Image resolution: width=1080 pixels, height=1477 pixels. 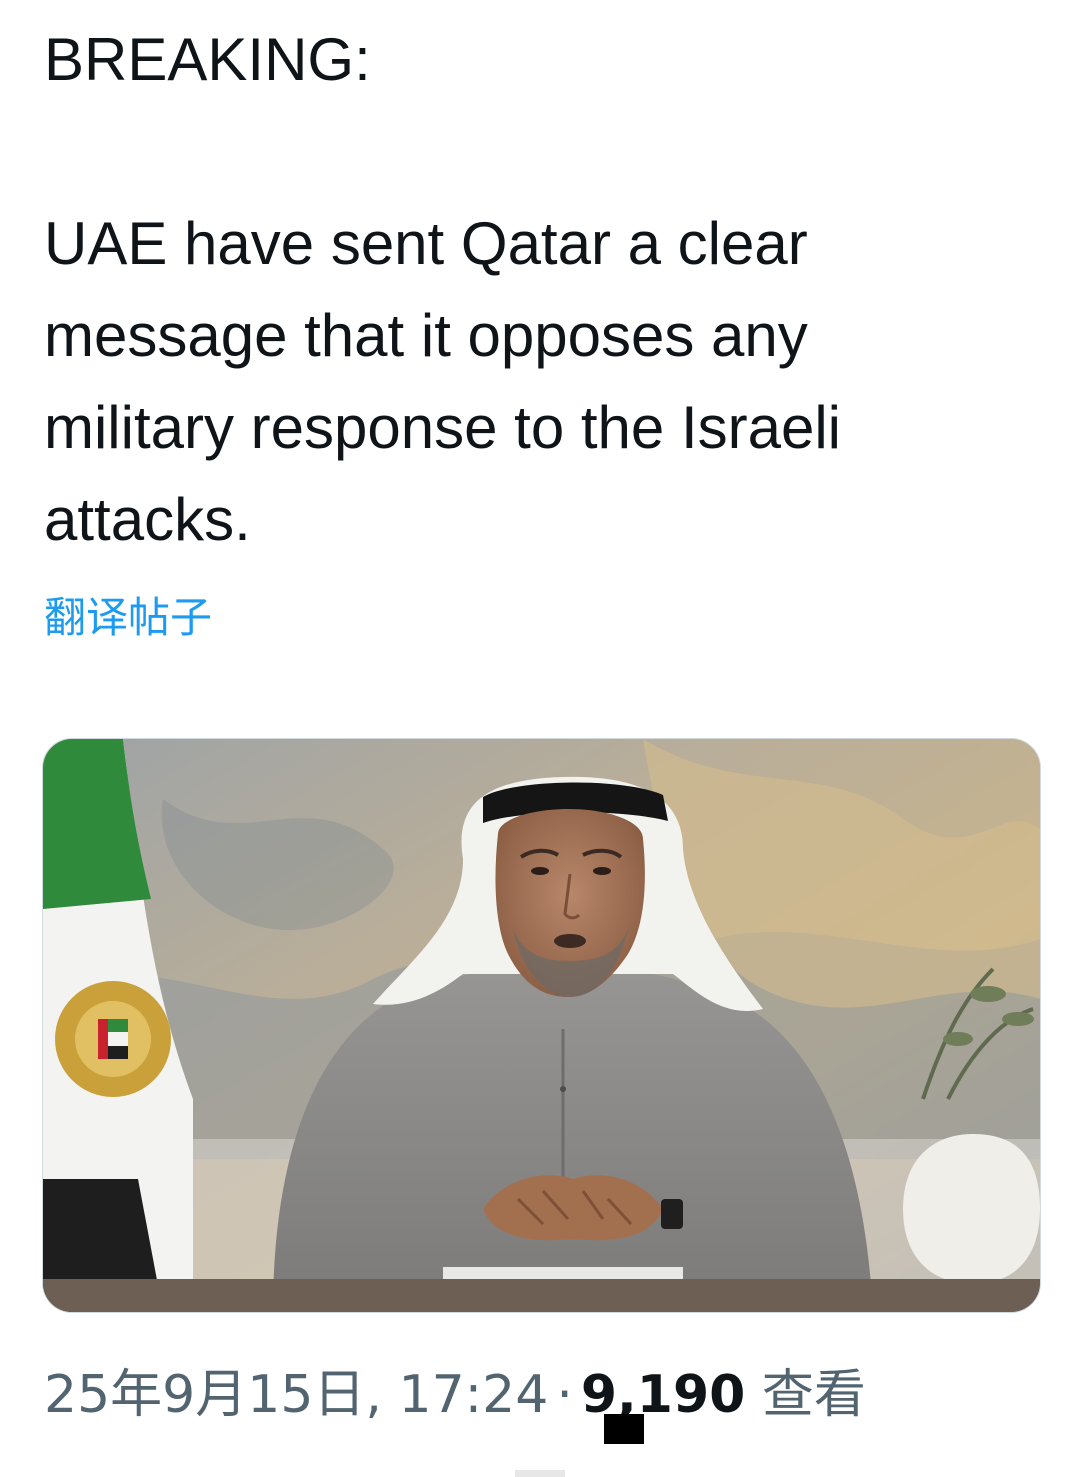 What do you see at coordinates (147, 519) in the screenshot?
I see `post-body-line: attacks.` at bounding box center [147, 519].